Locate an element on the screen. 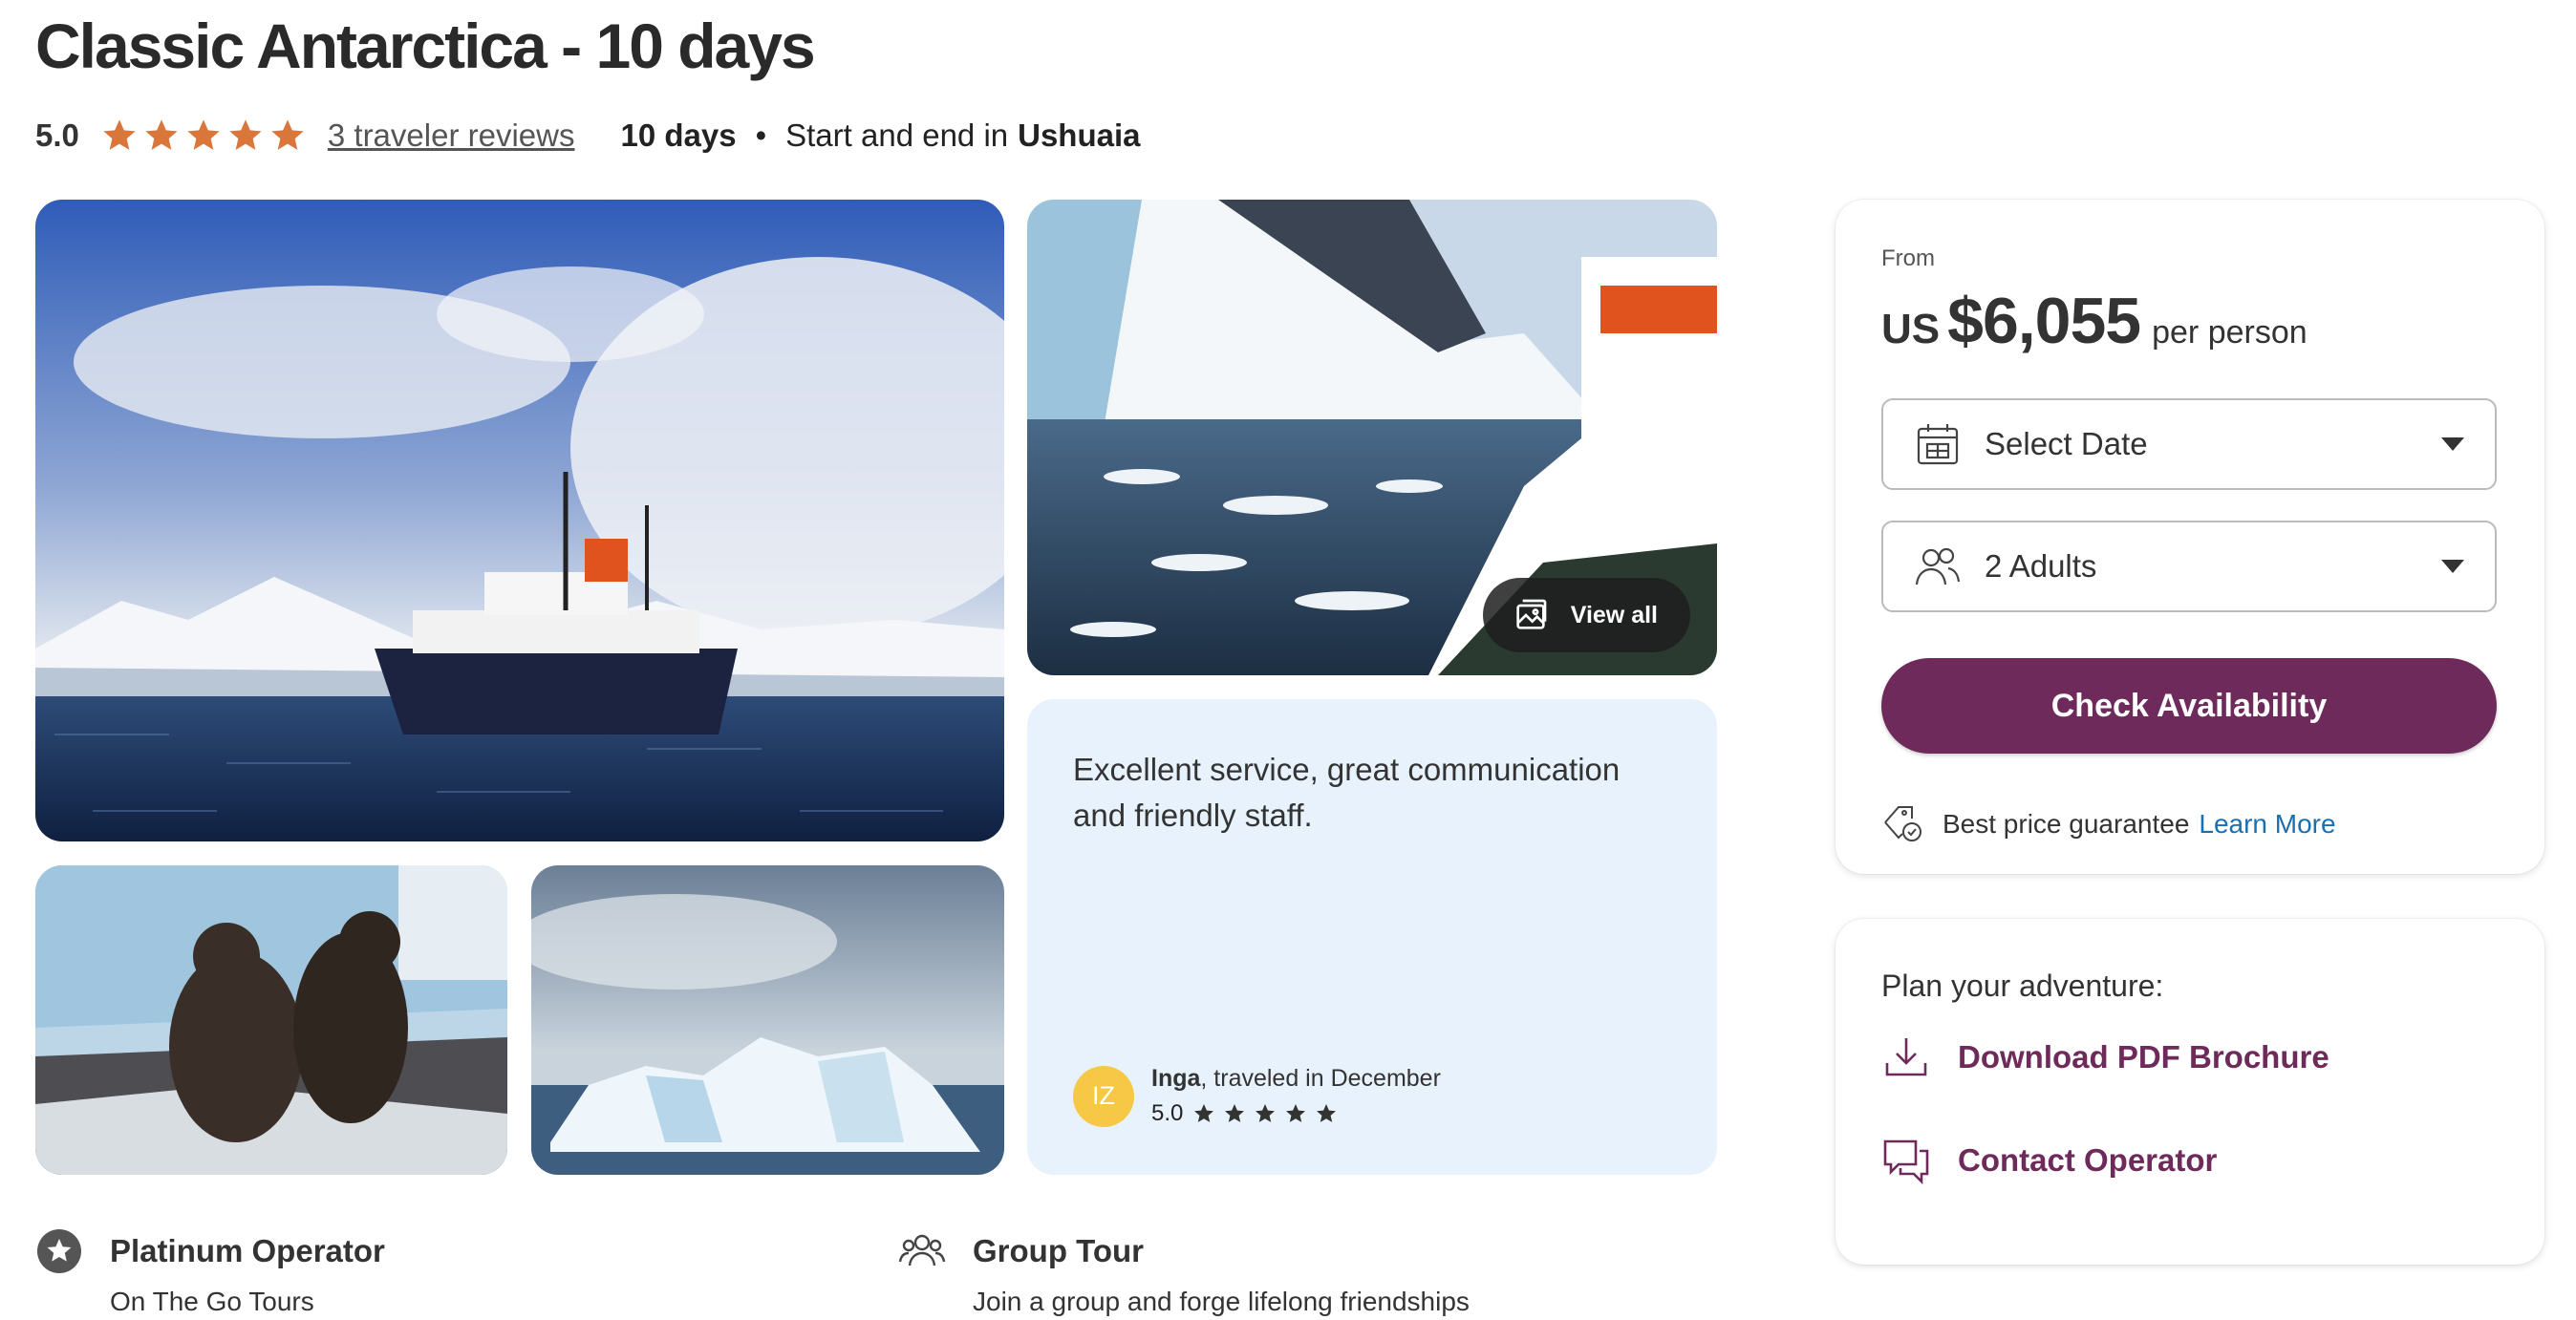  star-badge-icon is located at coordinates (59, 1251).